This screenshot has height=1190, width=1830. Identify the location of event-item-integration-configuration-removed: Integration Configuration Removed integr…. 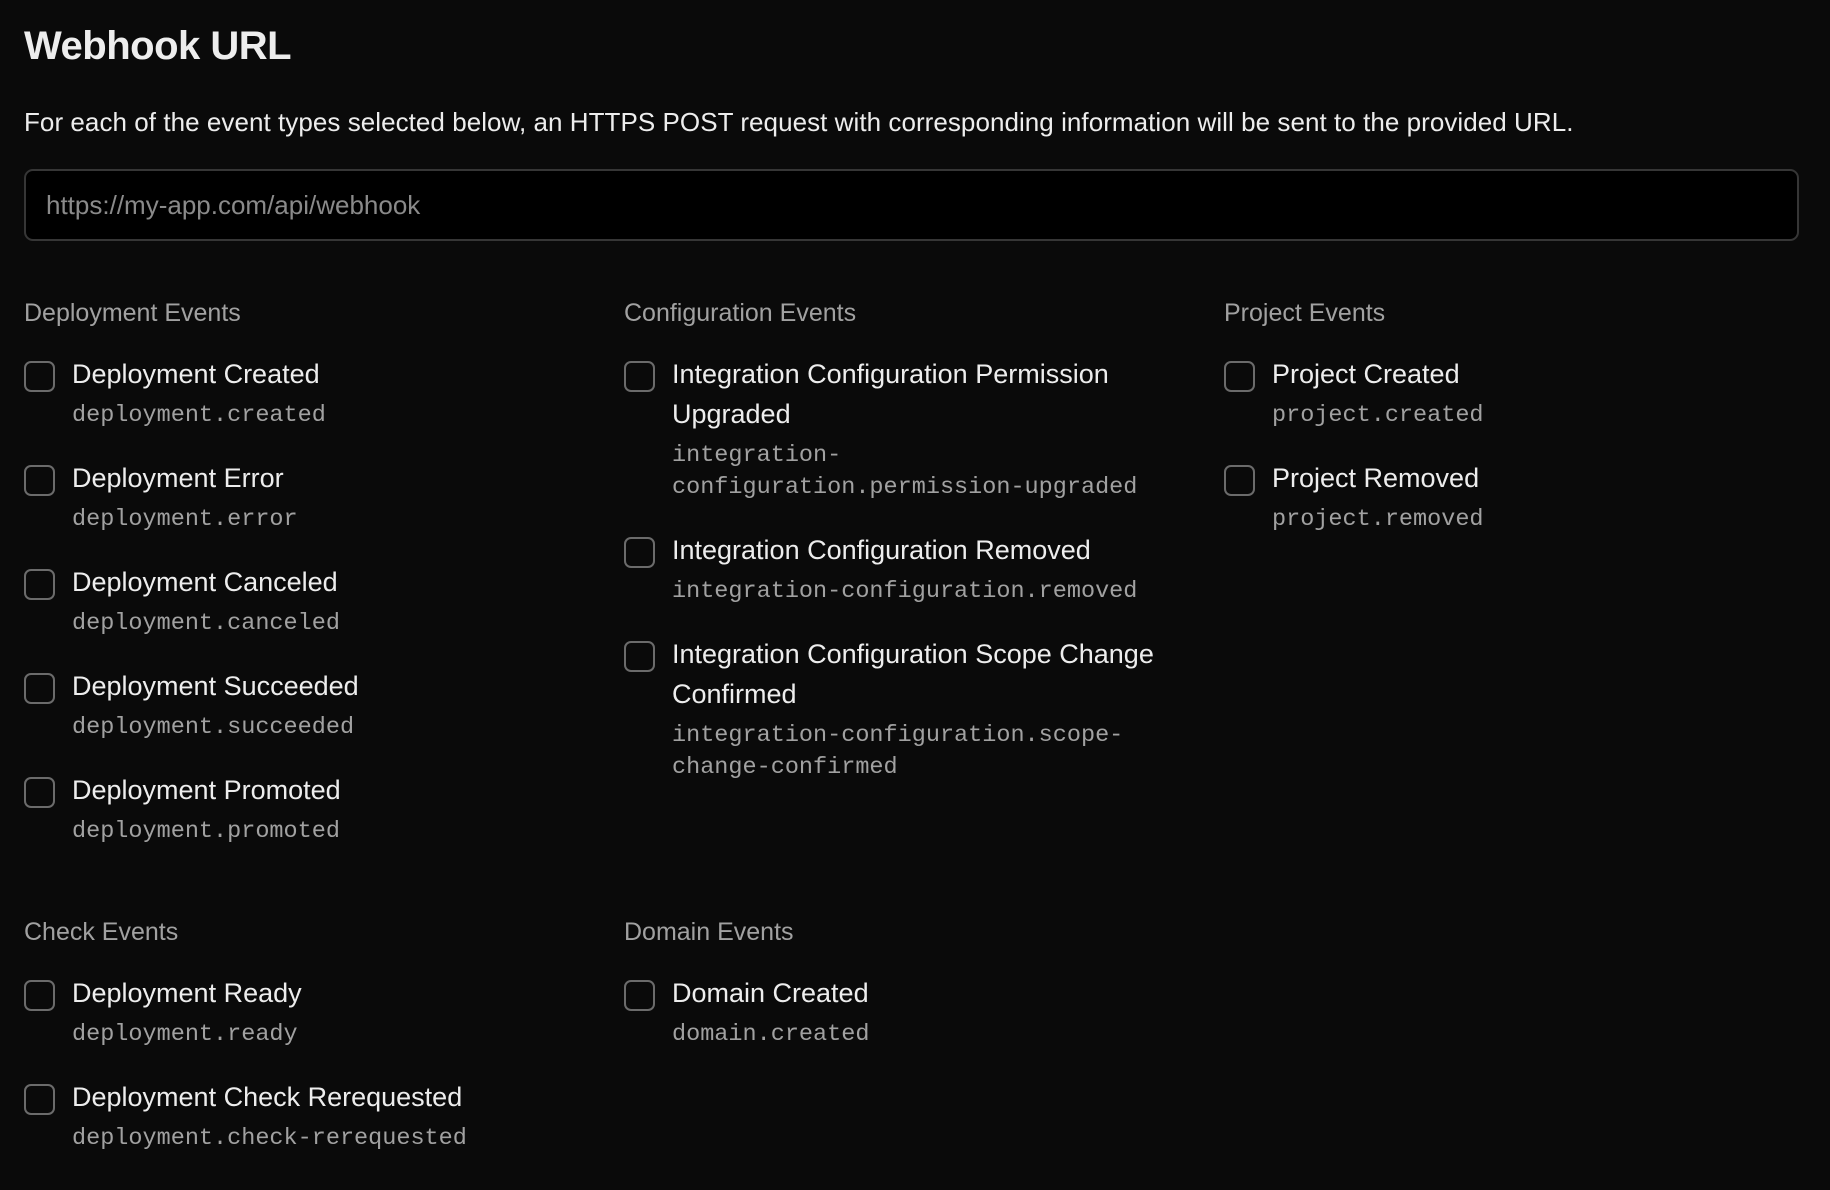
(911, 571).